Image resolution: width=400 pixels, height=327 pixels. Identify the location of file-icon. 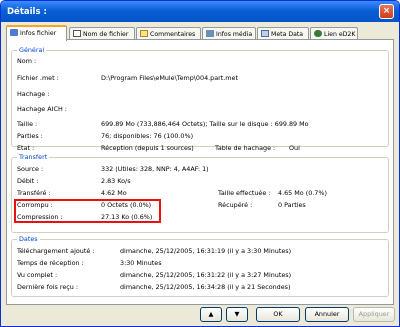
(77, 33).